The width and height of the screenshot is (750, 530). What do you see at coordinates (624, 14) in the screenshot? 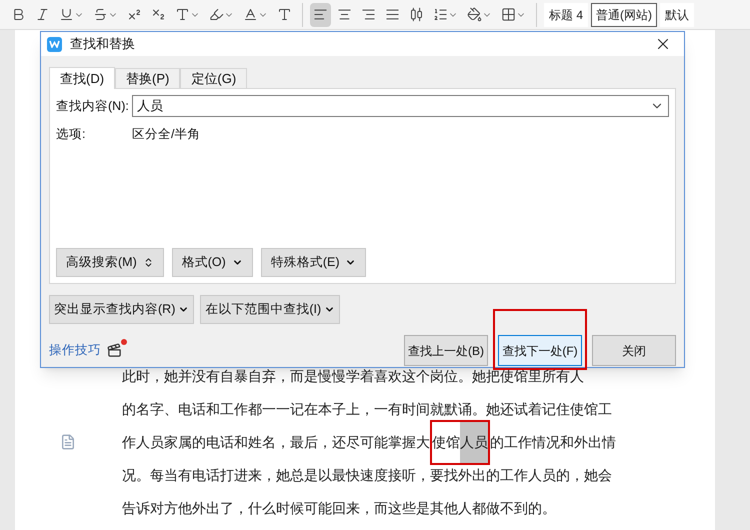
I see `style-option: 普通(网站)` at bounding box center [624, 14].